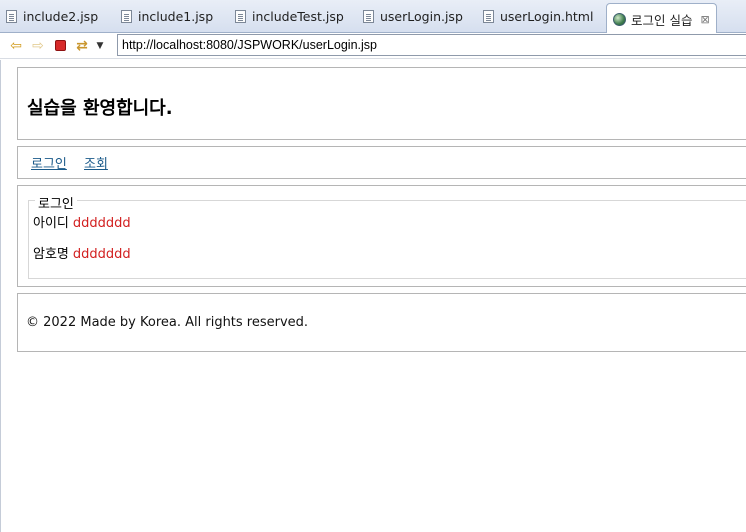 The height and width of the screenshot is (532, 746). I want to click on chevron-down-icon: ▼, so click(100, 46).